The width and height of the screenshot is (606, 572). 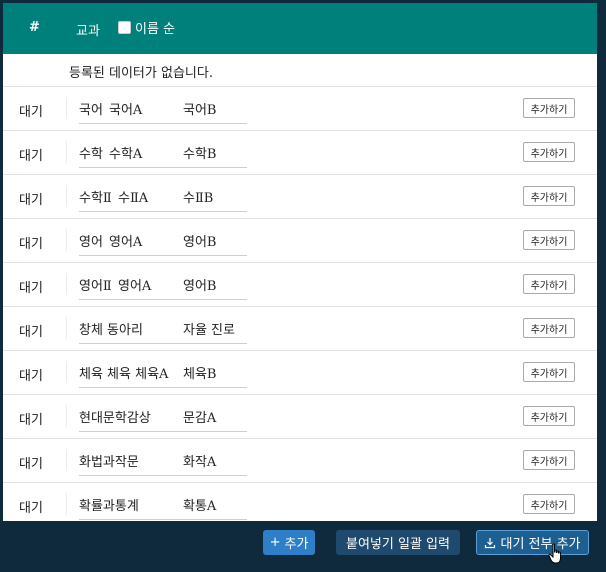 I want to click on subject-code: 수학B, so click(x=200, y=154).